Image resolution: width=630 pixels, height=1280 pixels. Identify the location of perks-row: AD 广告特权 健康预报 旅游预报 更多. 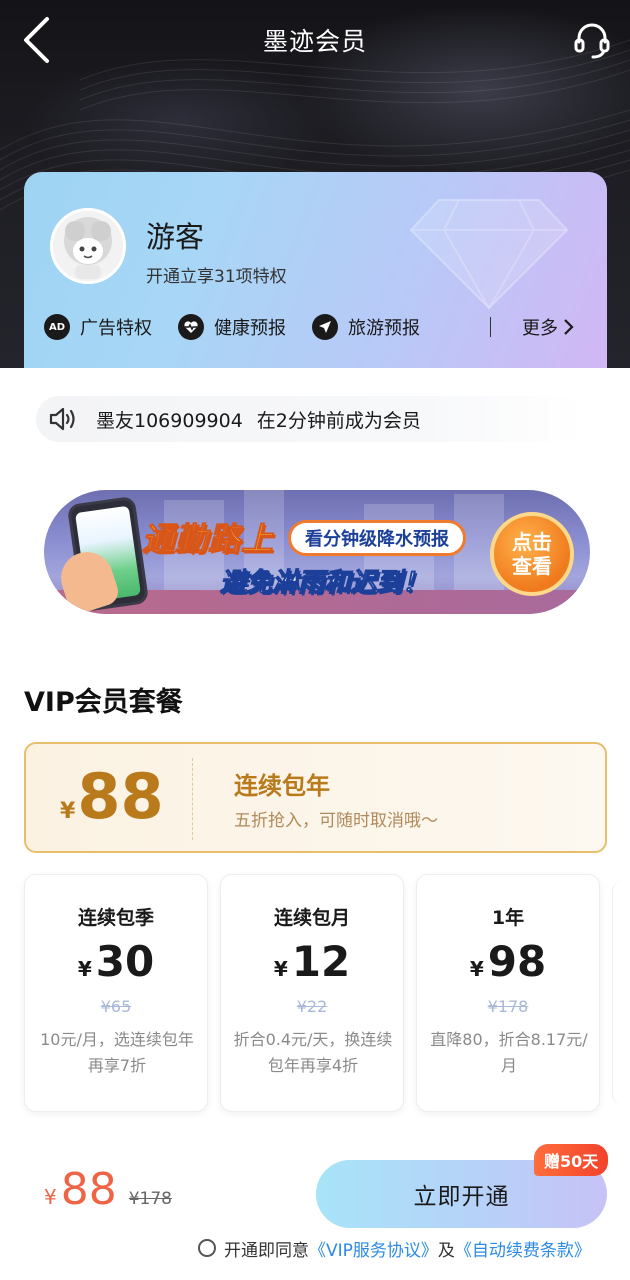
(316, 327).